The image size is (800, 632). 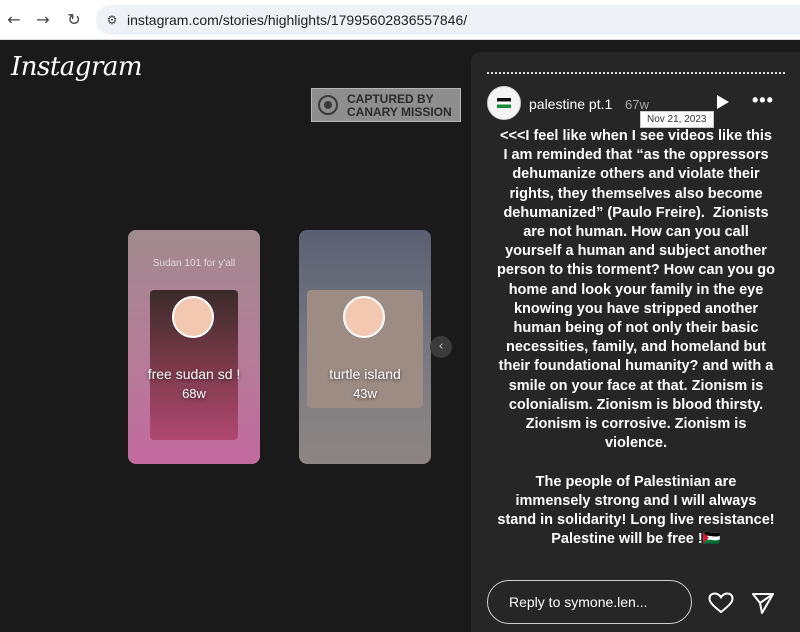 I want to click on story-title: palestine pt.1, so click(x=570, y=104).